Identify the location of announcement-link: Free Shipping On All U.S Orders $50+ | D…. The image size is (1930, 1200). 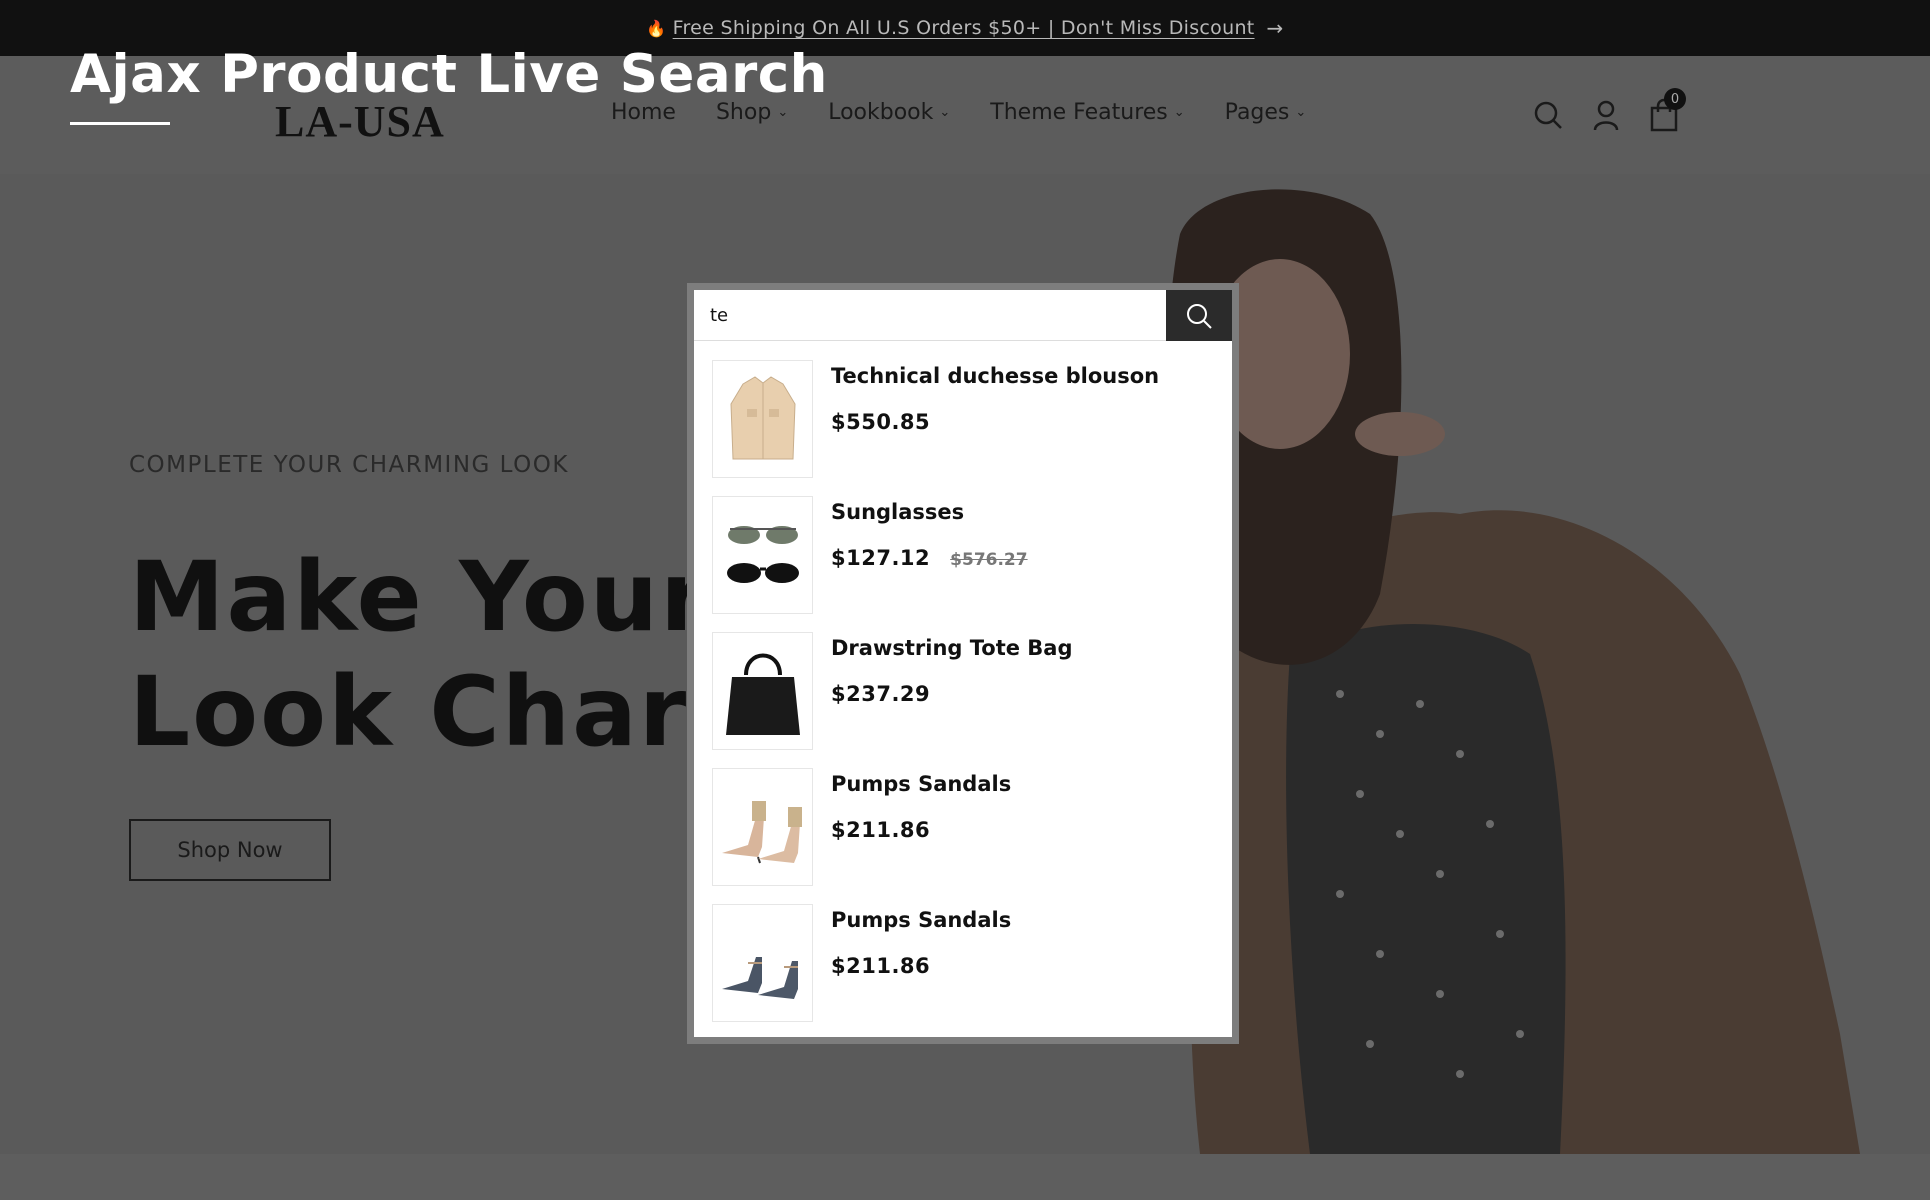
(964, 28).